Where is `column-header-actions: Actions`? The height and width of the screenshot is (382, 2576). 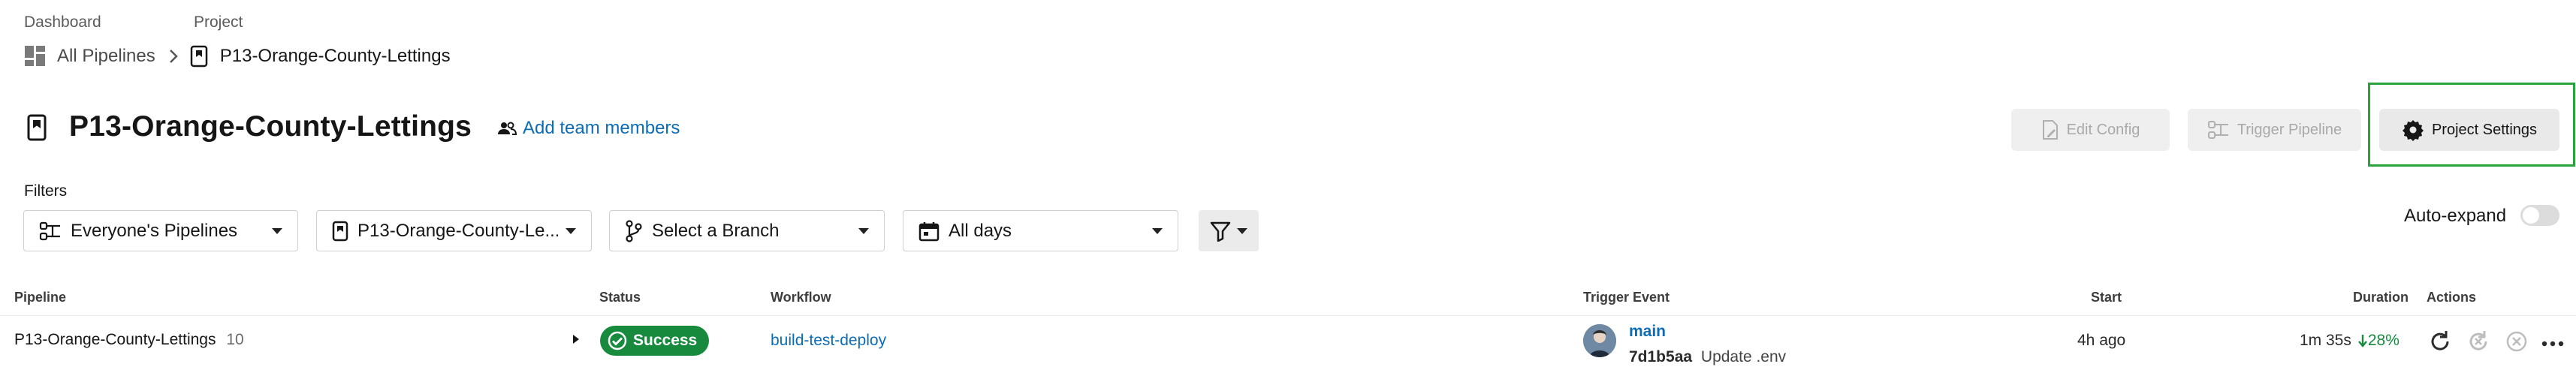 column-header-actions: Actions is located at coordinates (2452, 298).